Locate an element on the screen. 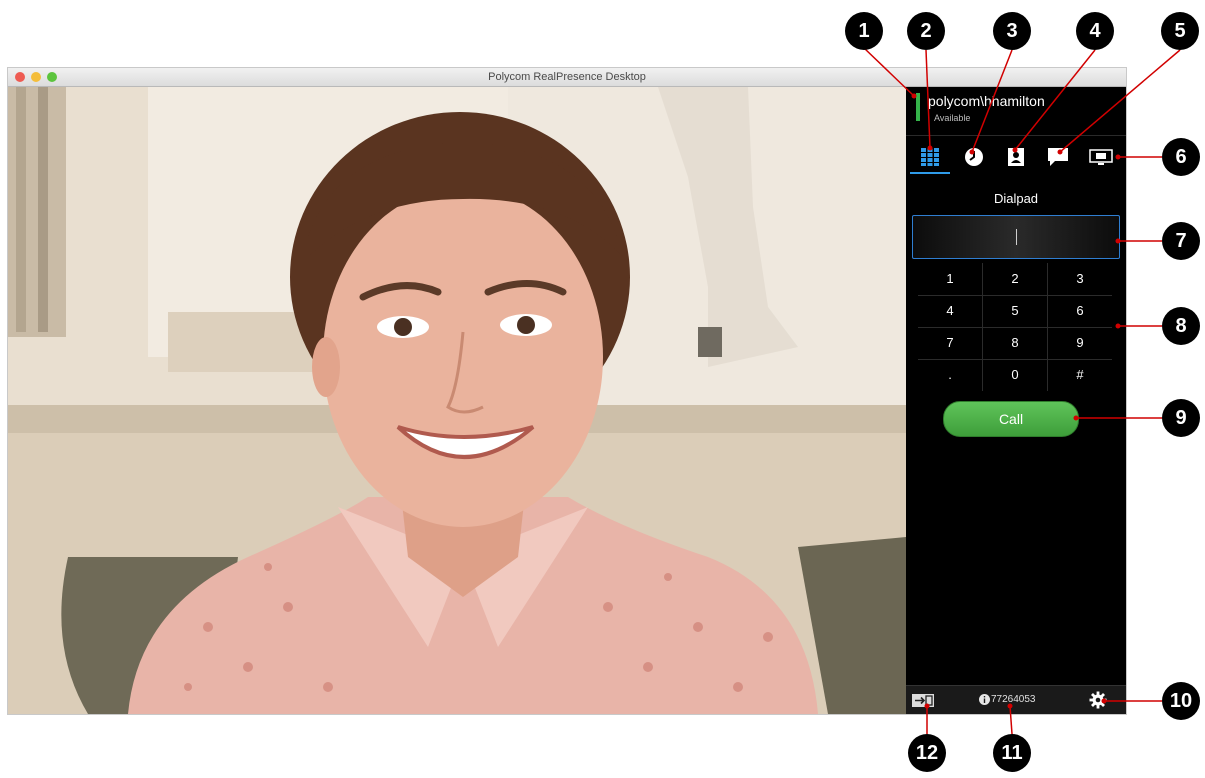  callout-2: 2 is located at coordinates (926, 31).